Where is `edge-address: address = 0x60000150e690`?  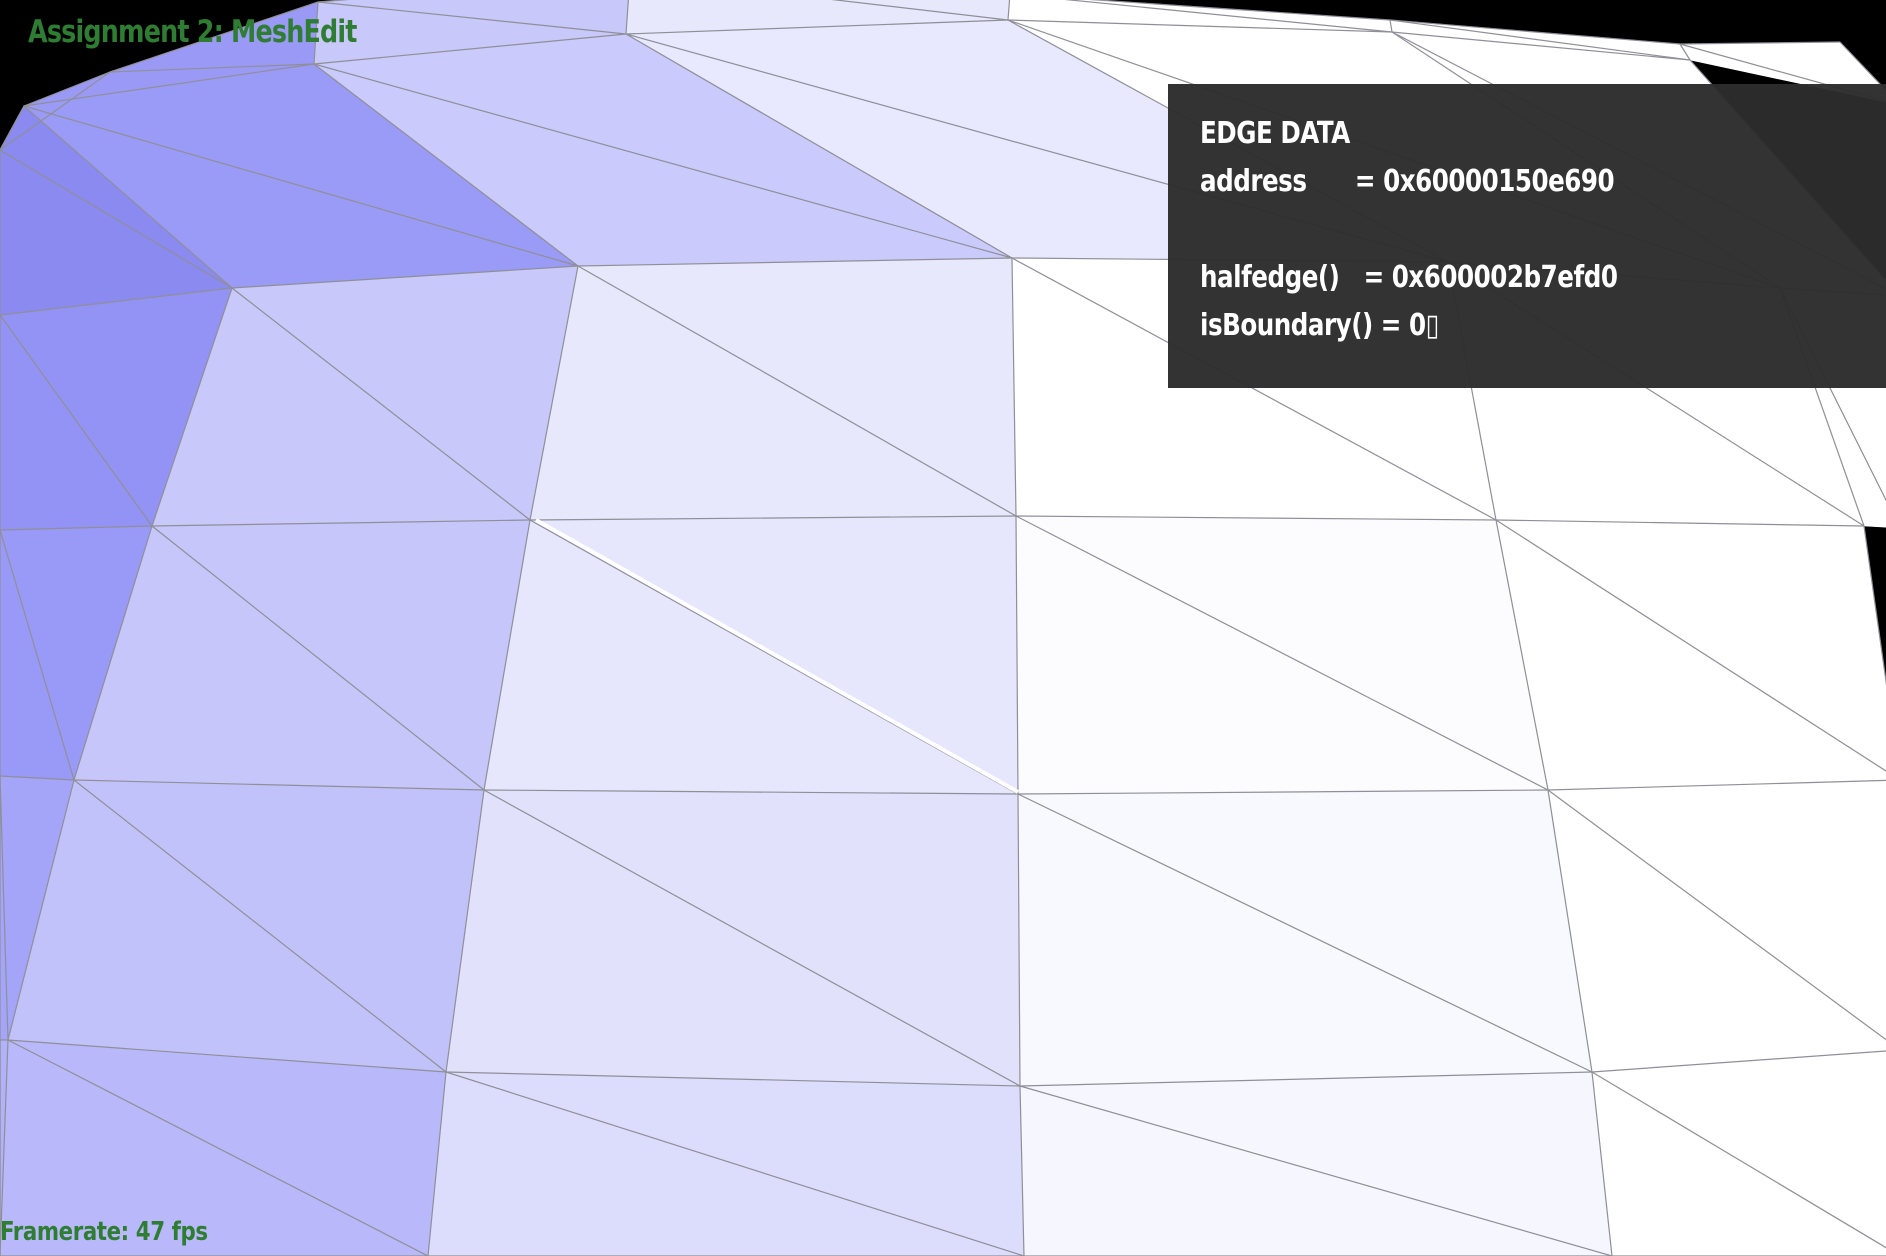
edge-address: address = 0x60000150e690 is located at coordinates (1407, 181).